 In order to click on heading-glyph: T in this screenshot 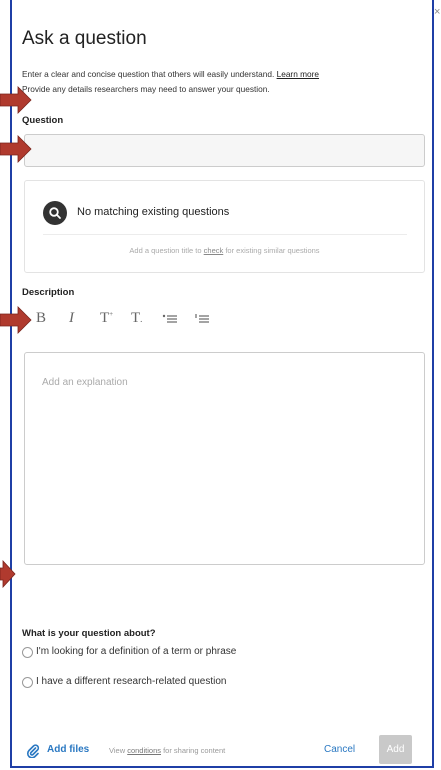, I will do `click(105, 318)`.